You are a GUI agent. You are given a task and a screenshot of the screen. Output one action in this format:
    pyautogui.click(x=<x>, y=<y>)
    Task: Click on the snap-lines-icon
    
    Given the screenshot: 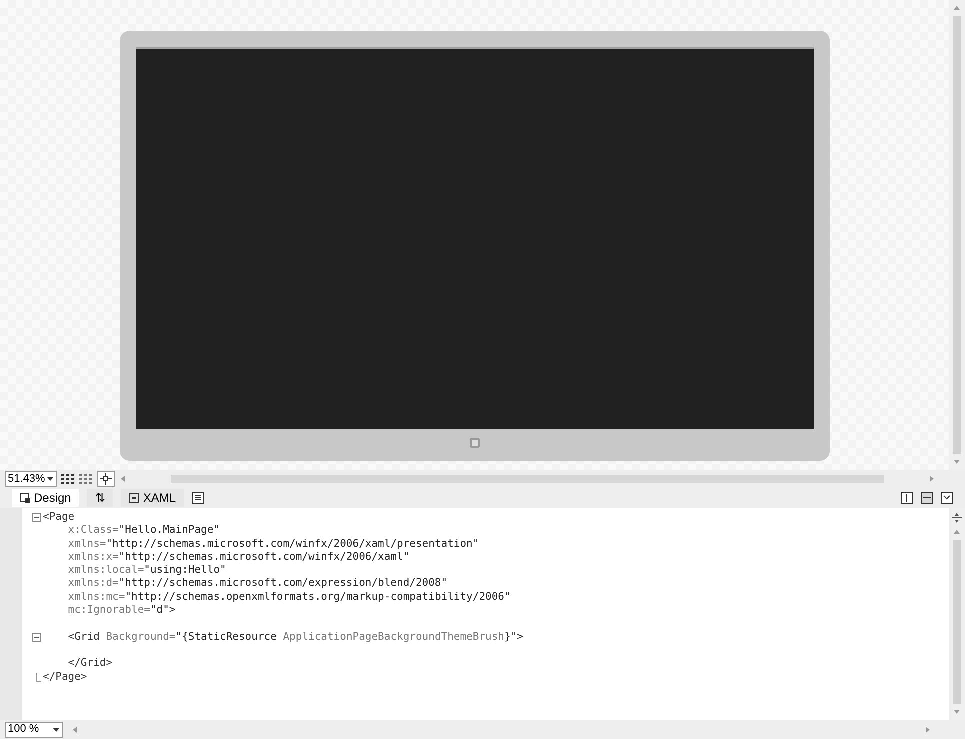 What is the action you would take?
    pyautogui.click(x=106, y=479)
    